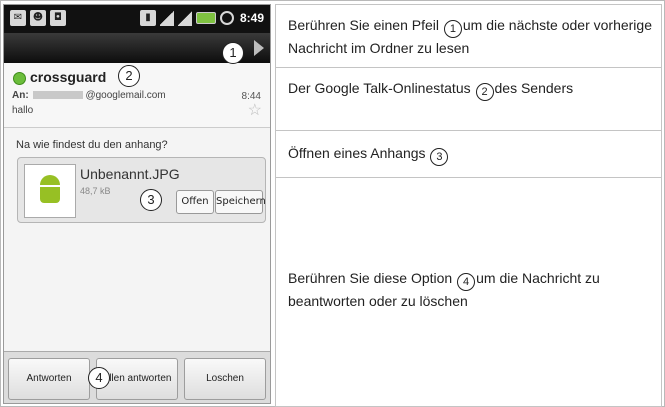  What do you see at coordinates (259, 48) in the screenshot?
I see `next-message-arrow-icon` at bounding box center [259, 48].